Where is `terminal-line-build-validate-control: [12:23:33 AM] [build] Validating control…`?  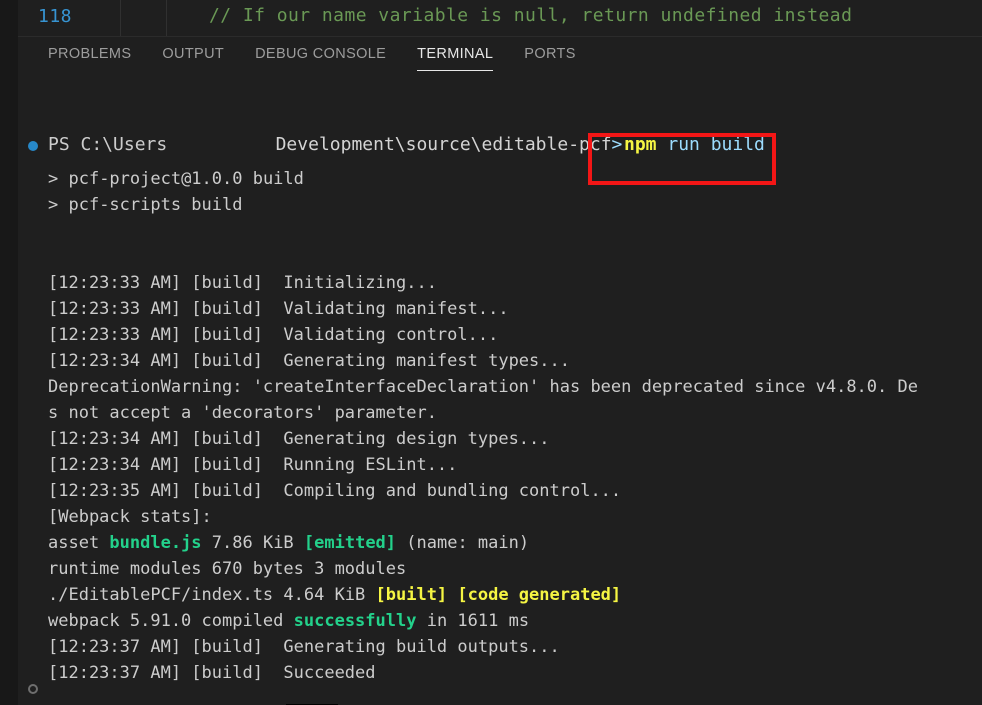
terminal-line-build-validate-control: [12:23:33 AM] [build] Validating control… is located at coordinates (500, 335).